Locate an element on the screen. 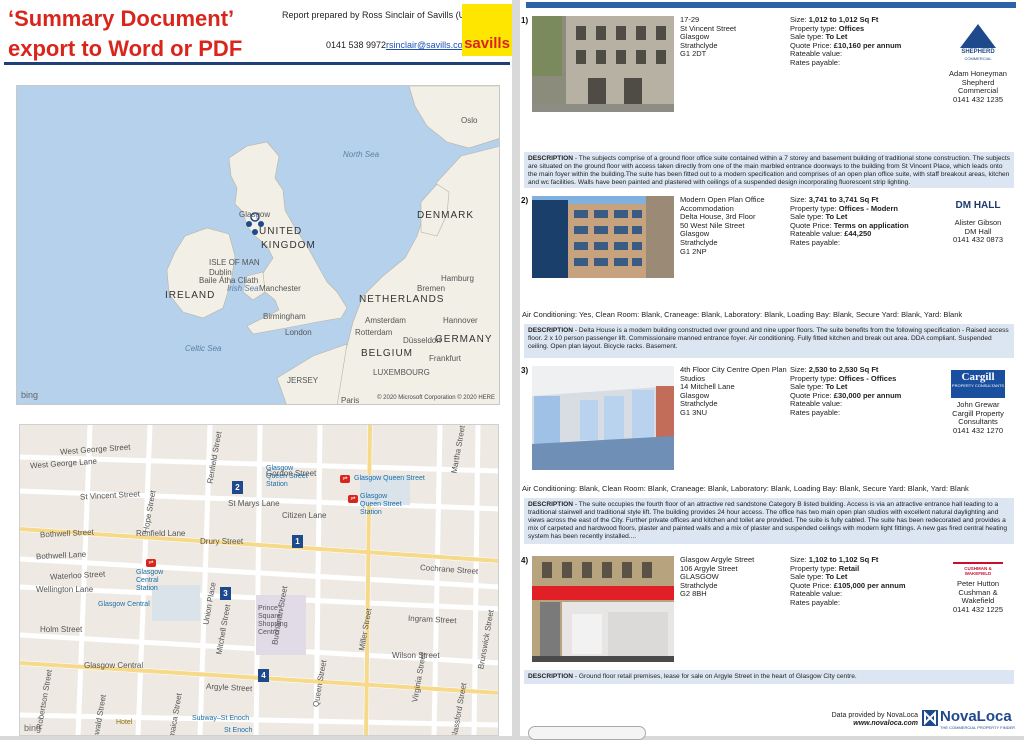  agent-phone: 0141 432 1270 is located at coordinates (978, 430).